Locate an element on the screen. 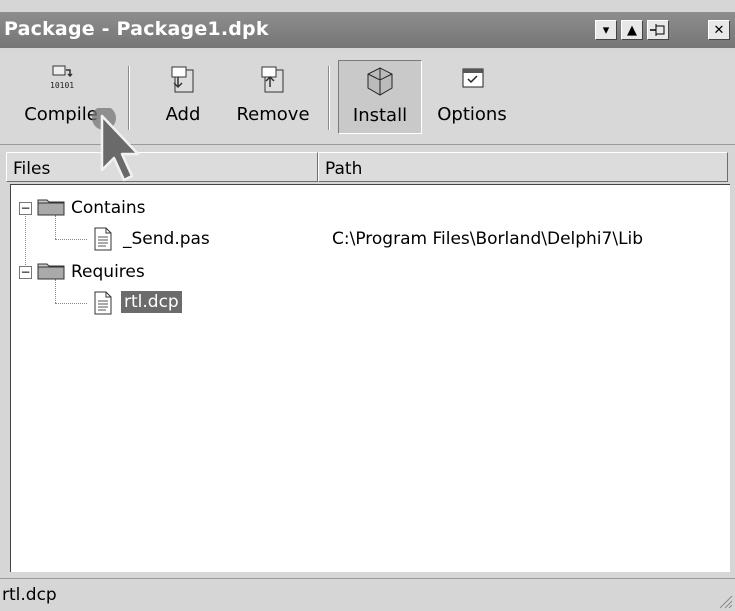 The width and height of the screenshot is (735, 611). add-button: Add is located at coordinates (183, 97).